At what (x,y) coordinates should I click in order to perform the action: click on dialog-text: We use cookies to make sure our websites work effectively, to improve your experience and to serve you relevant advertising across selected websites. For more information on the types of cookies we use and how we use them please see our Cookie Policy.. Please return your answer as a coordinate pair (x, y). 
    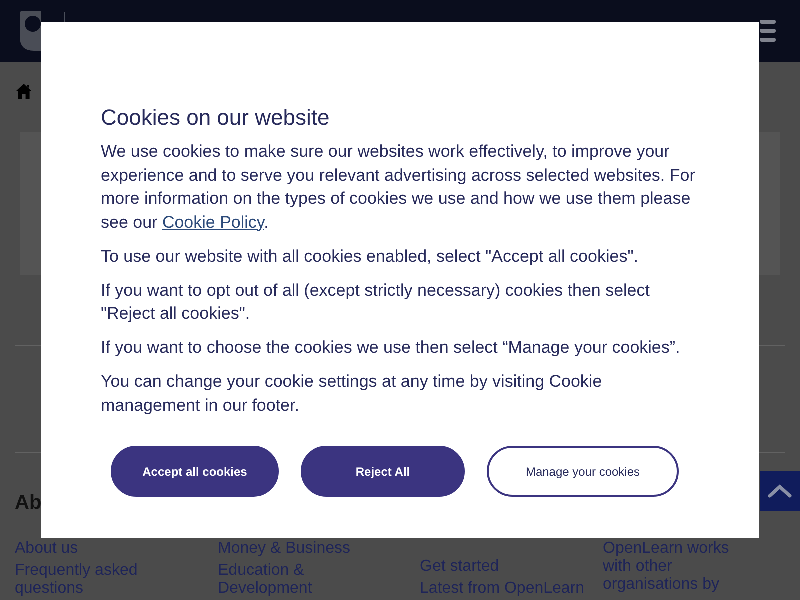
    Looking at the image, I should click on (398, 187).